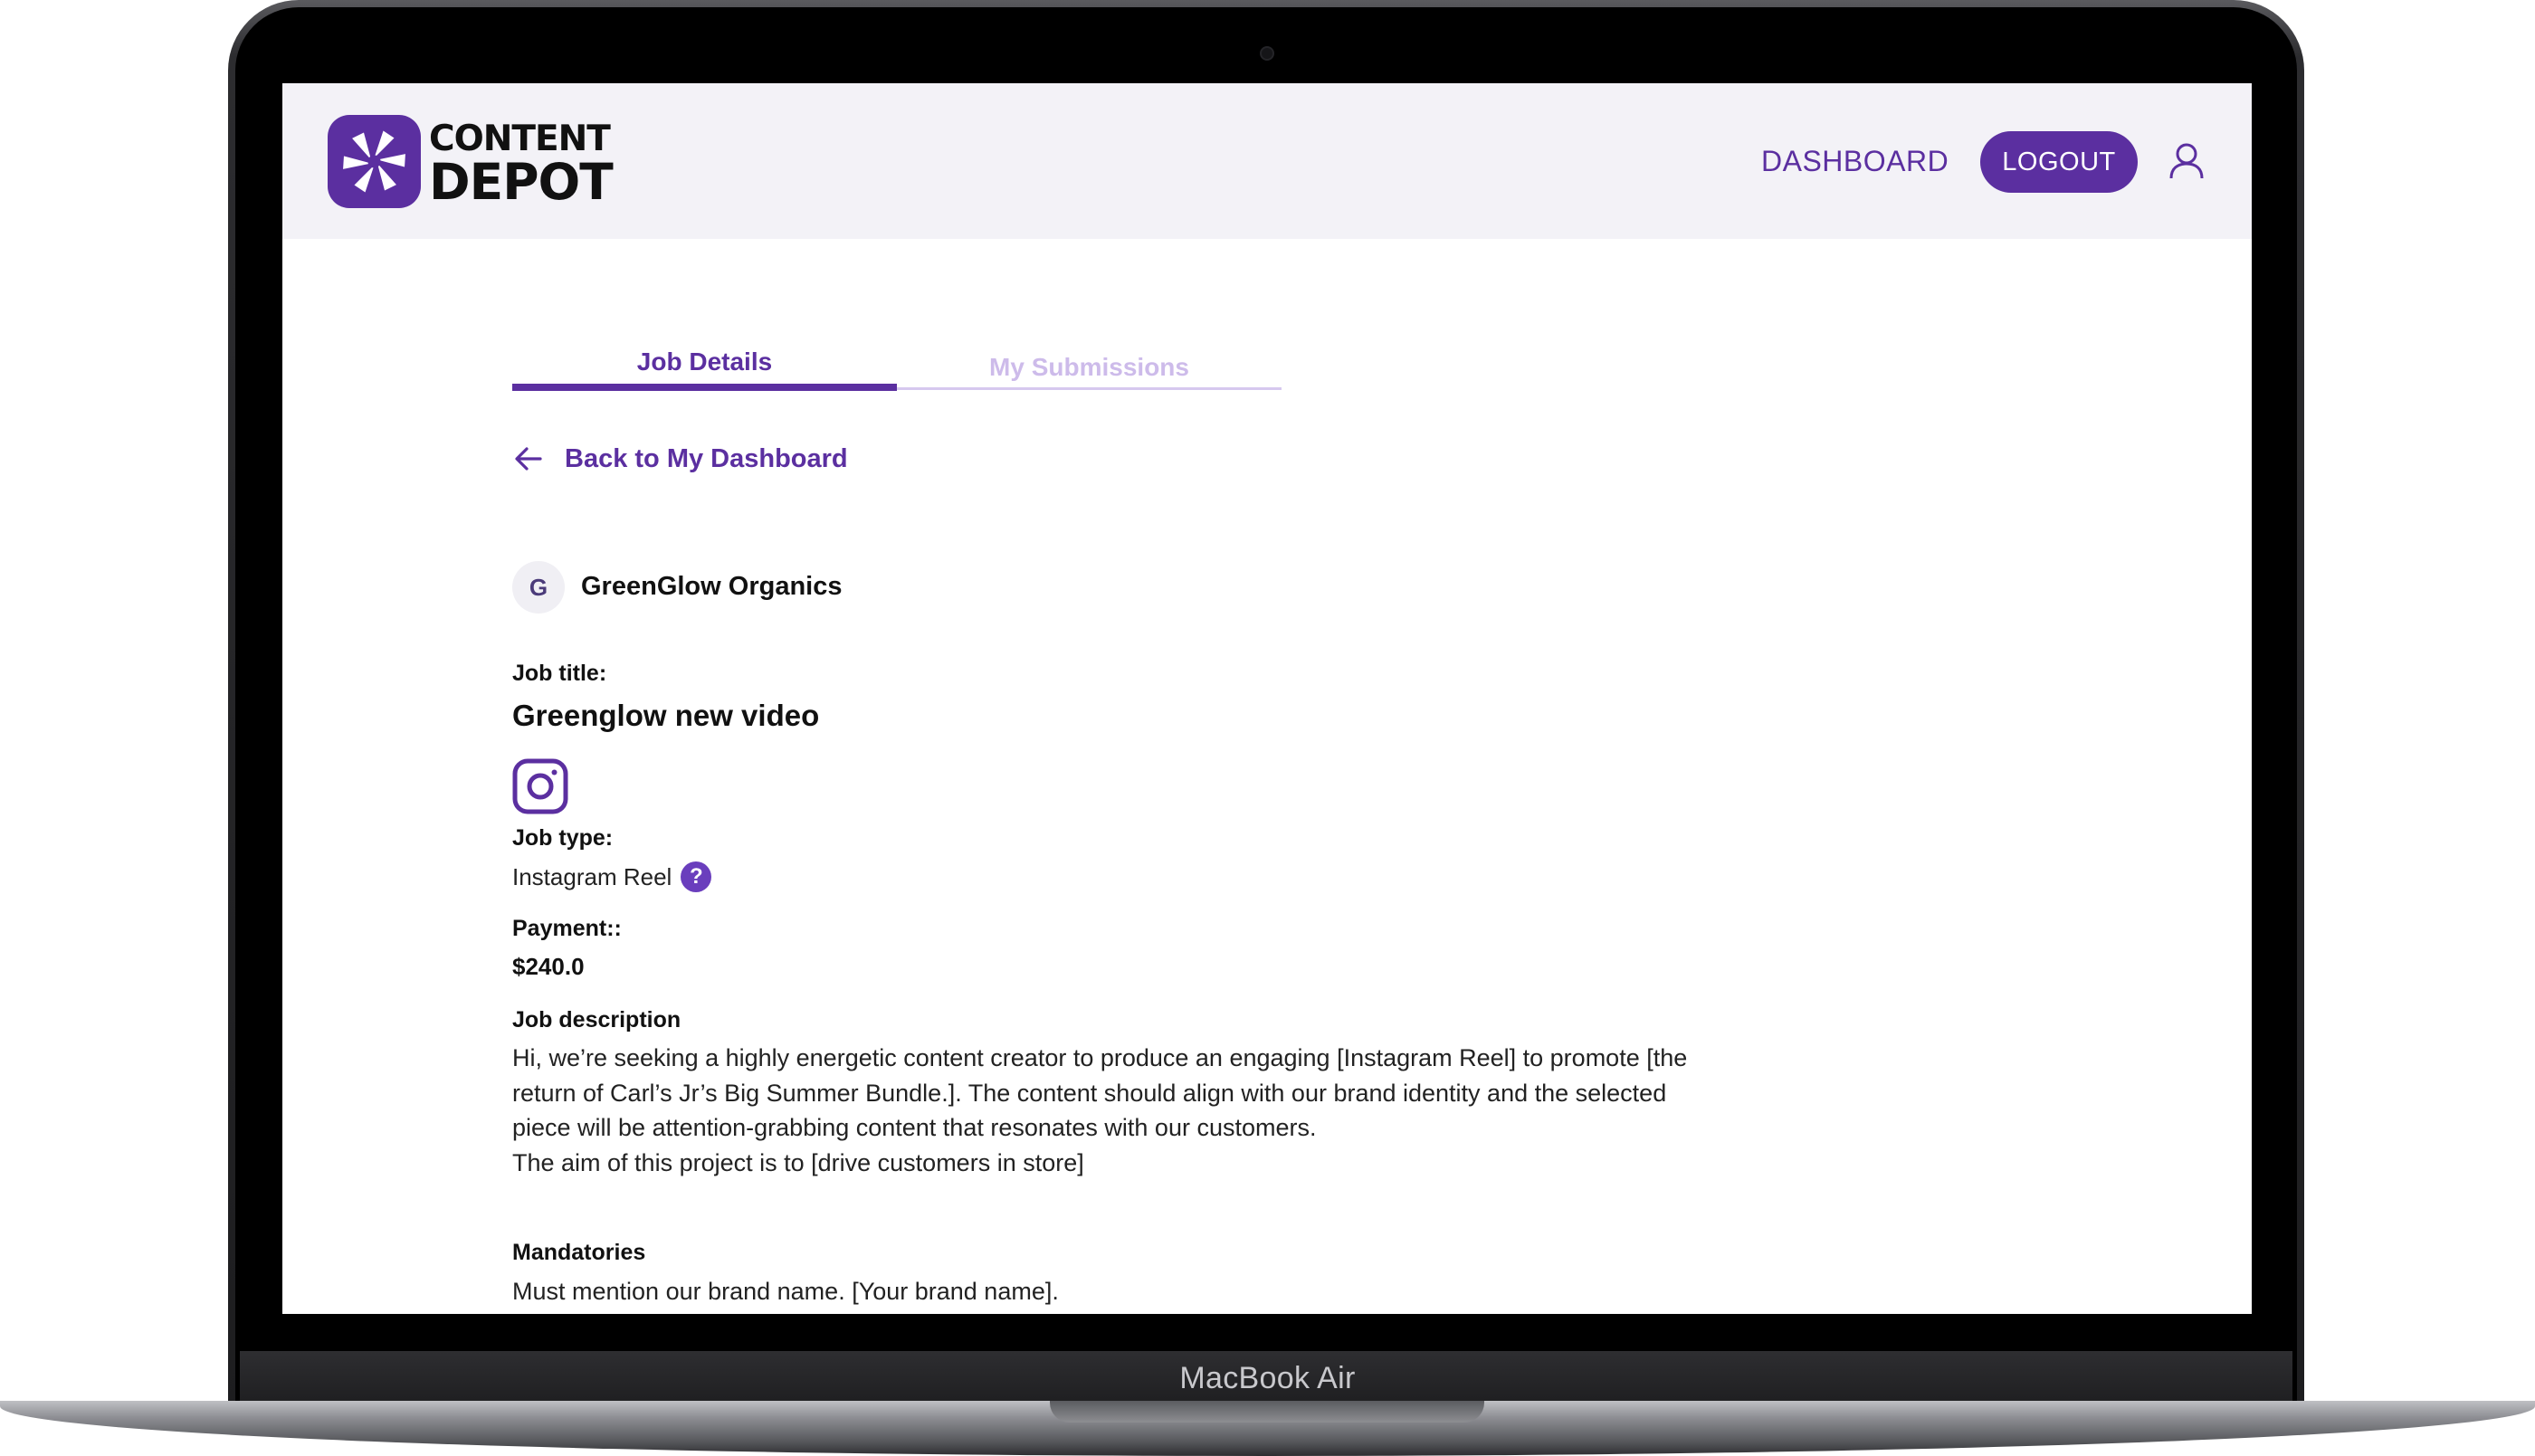 Image resolution: width=2535 pixels, height=1456 pixels. I want to click on logout-button: LOGOUT, so click(2059, 162).